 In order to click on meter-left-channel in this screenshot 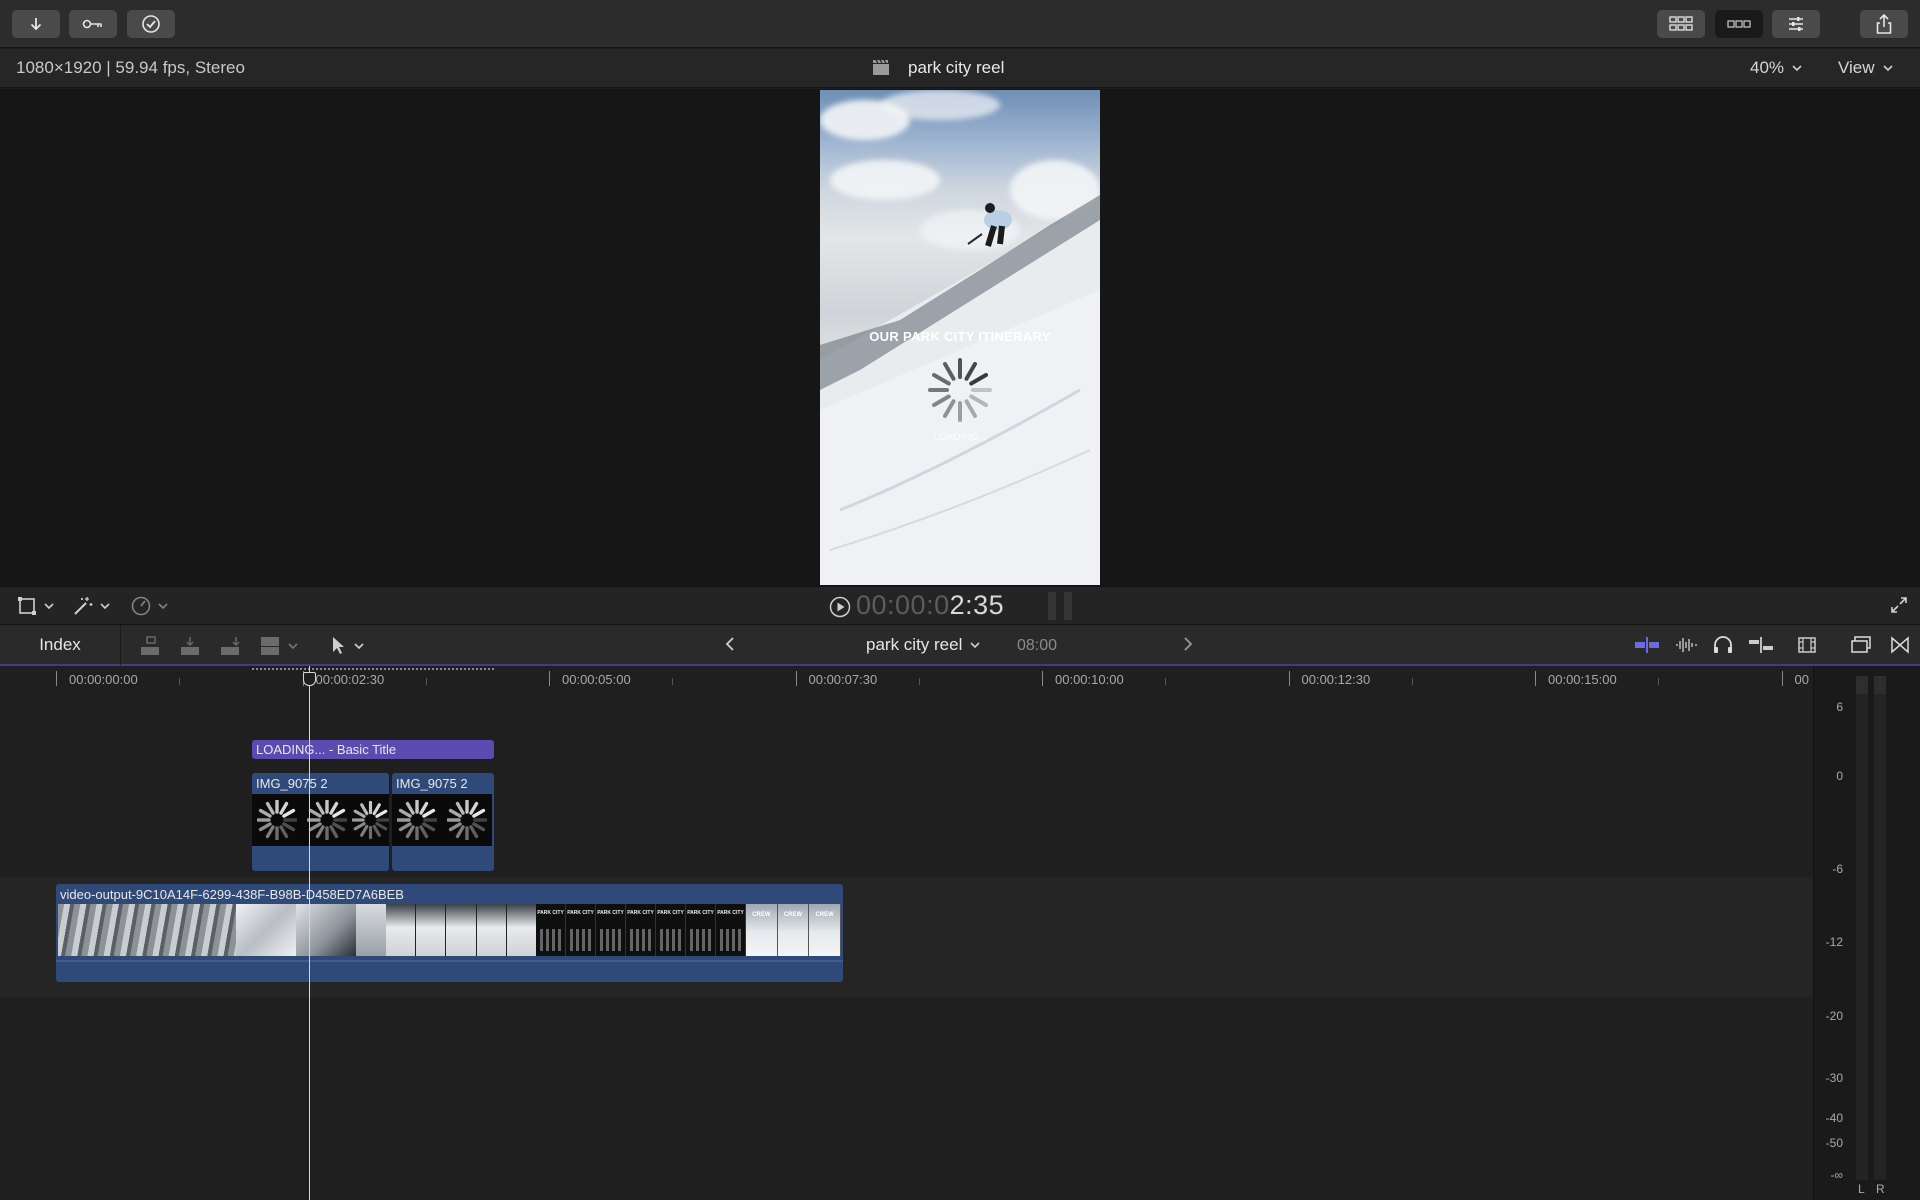, I will do `click(1862, 928)`.